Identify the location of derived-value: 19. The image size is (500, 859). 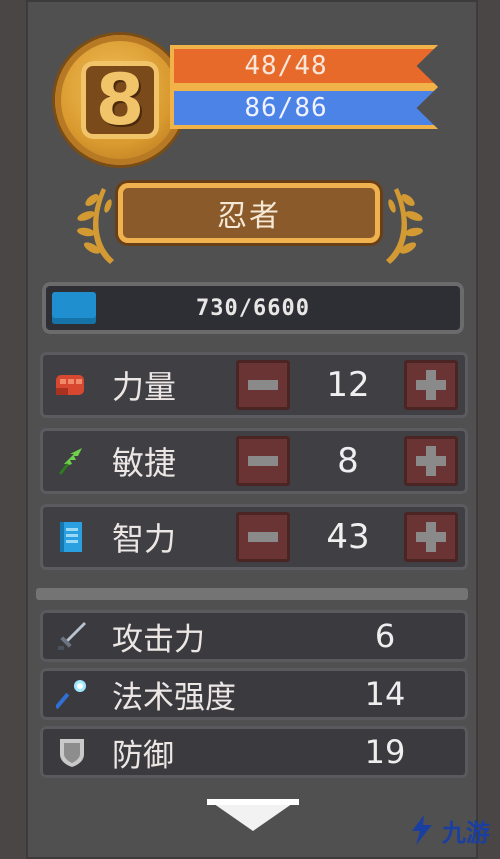
(385, 752).